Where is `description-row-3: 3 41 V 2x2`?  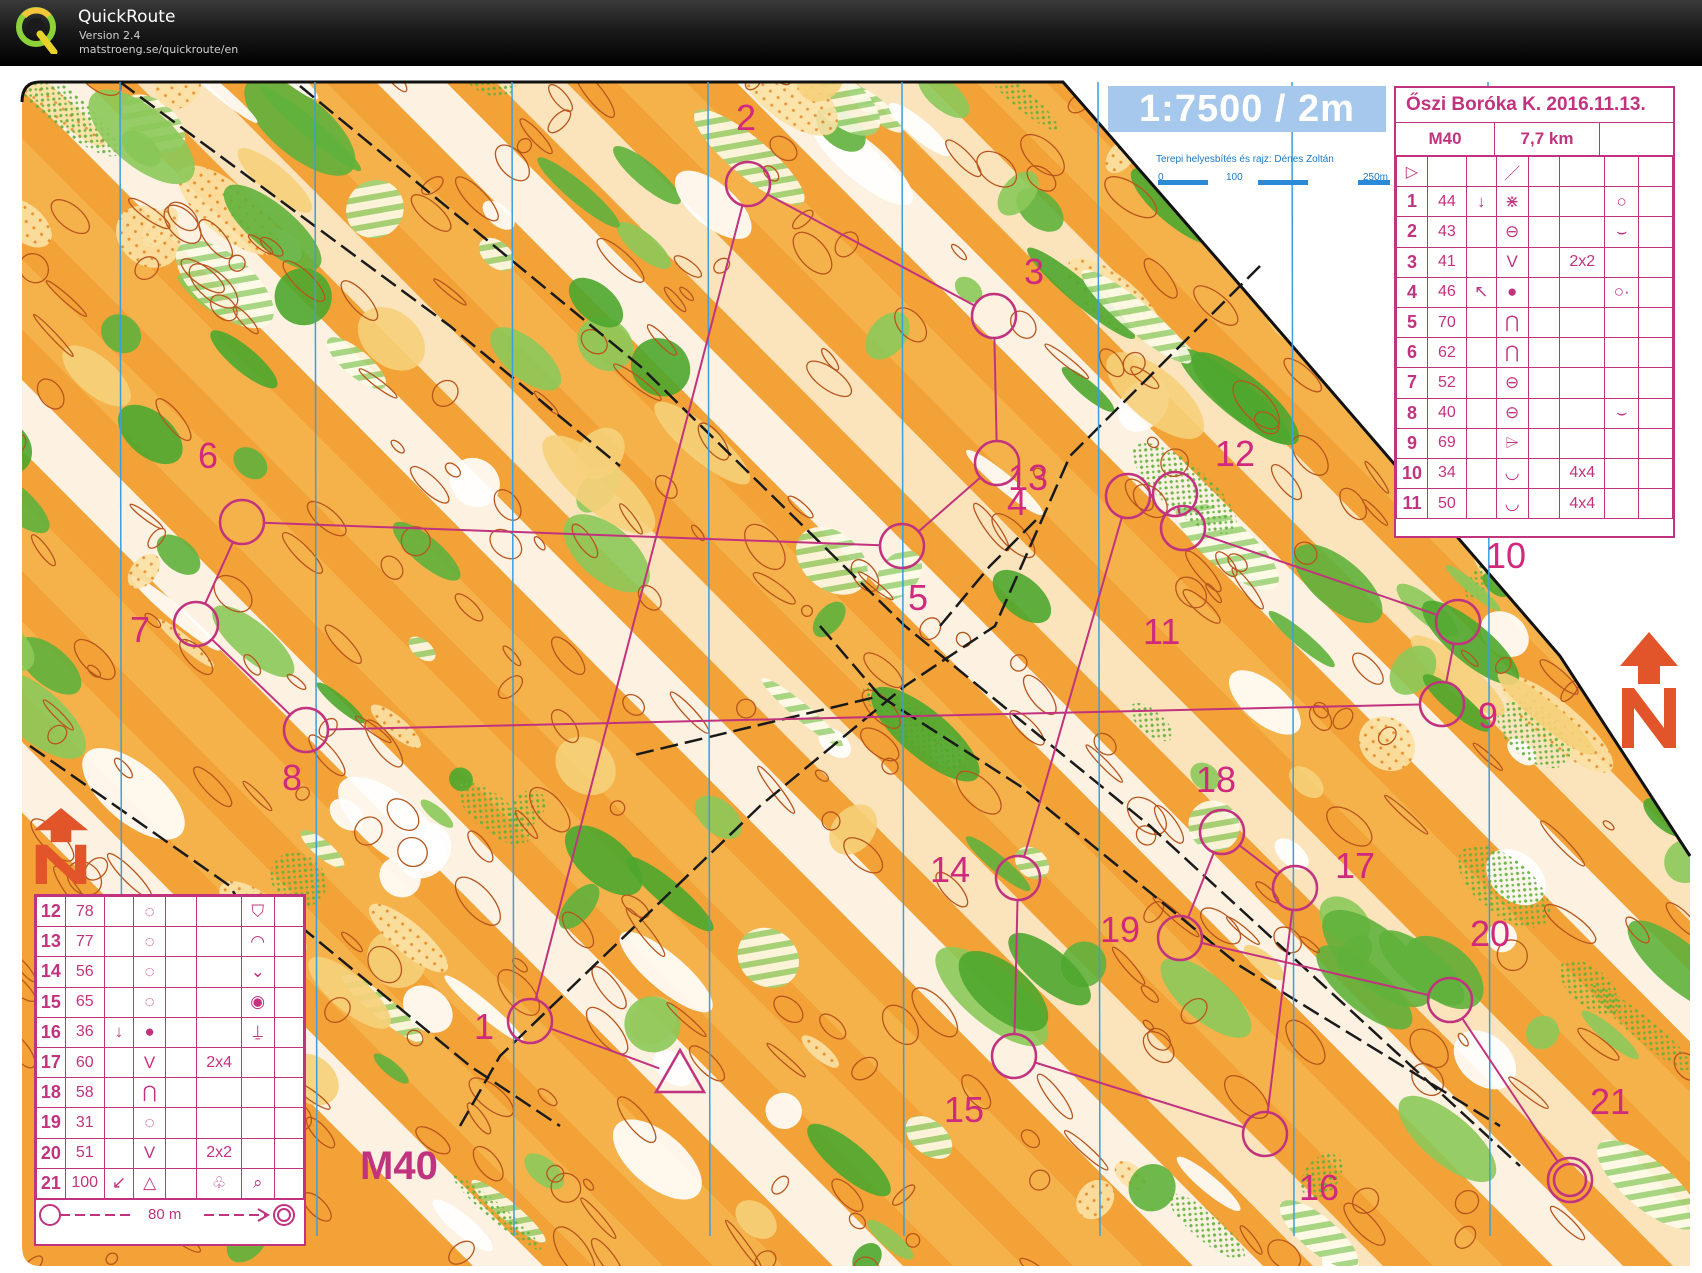 description-row-3: 3 41 V 2x2 is located at coordinates (1534, 262).